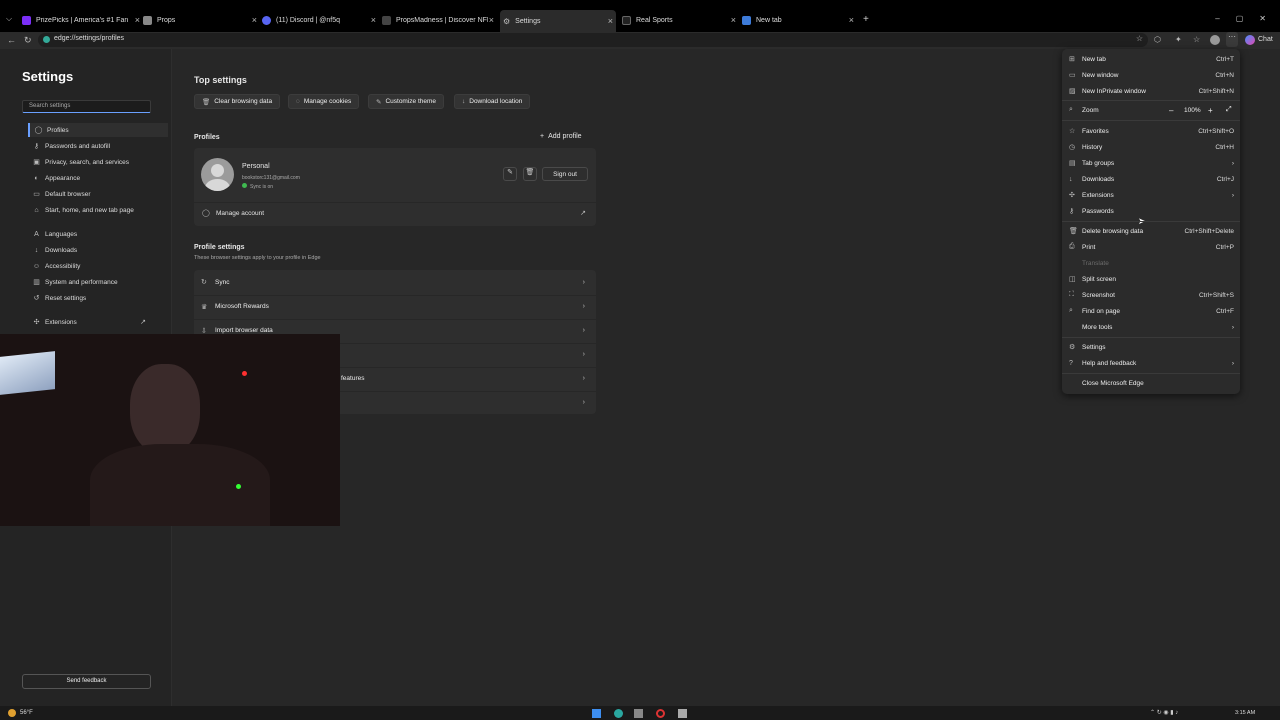 Image resolution: width=1280 pixels, height=720 pixels. What do you see at coordinates (237, 101) in the screenshot?
I see `clear-browsing-data-button: 🗑 Clear browsing data` at bounding box center [237, 101].